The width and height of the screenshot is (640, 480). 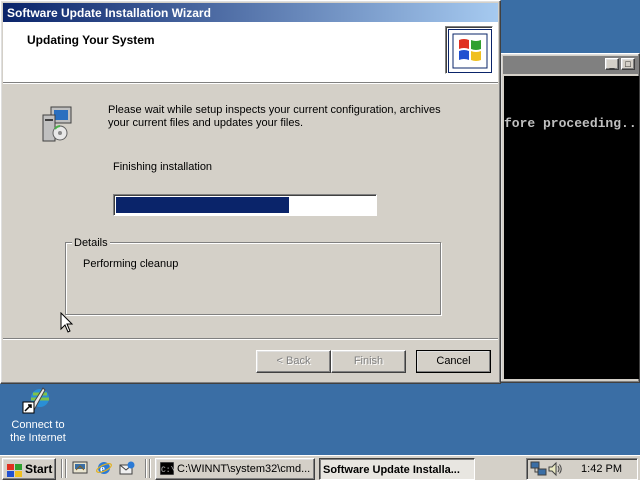 What do you see at coordinates (131, 264) in the screenshot?
I see `details-text: Performing cleanup` at bounding box center [131, 264].